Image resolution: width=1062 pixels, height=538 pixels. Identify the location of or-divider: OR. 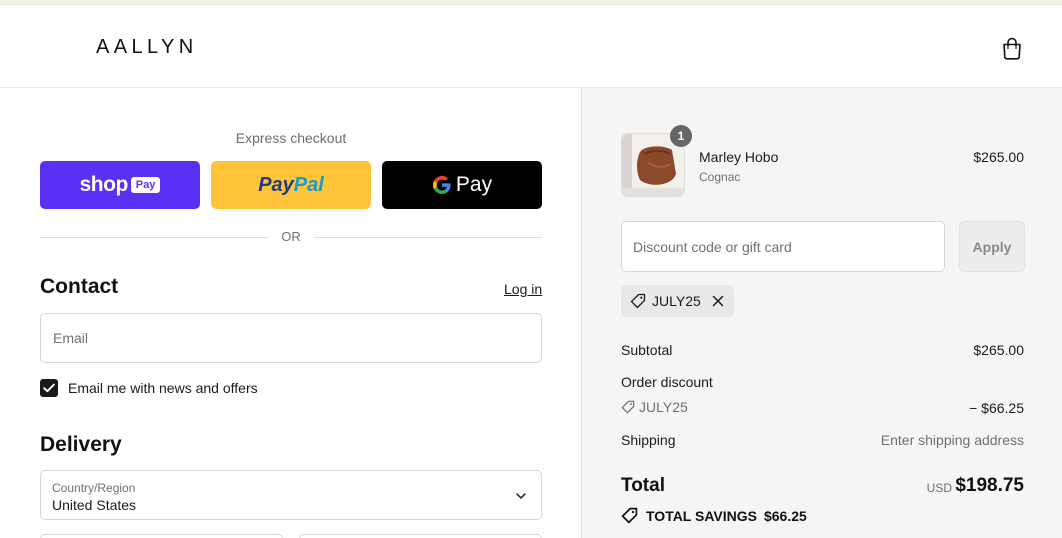
(291, 237).